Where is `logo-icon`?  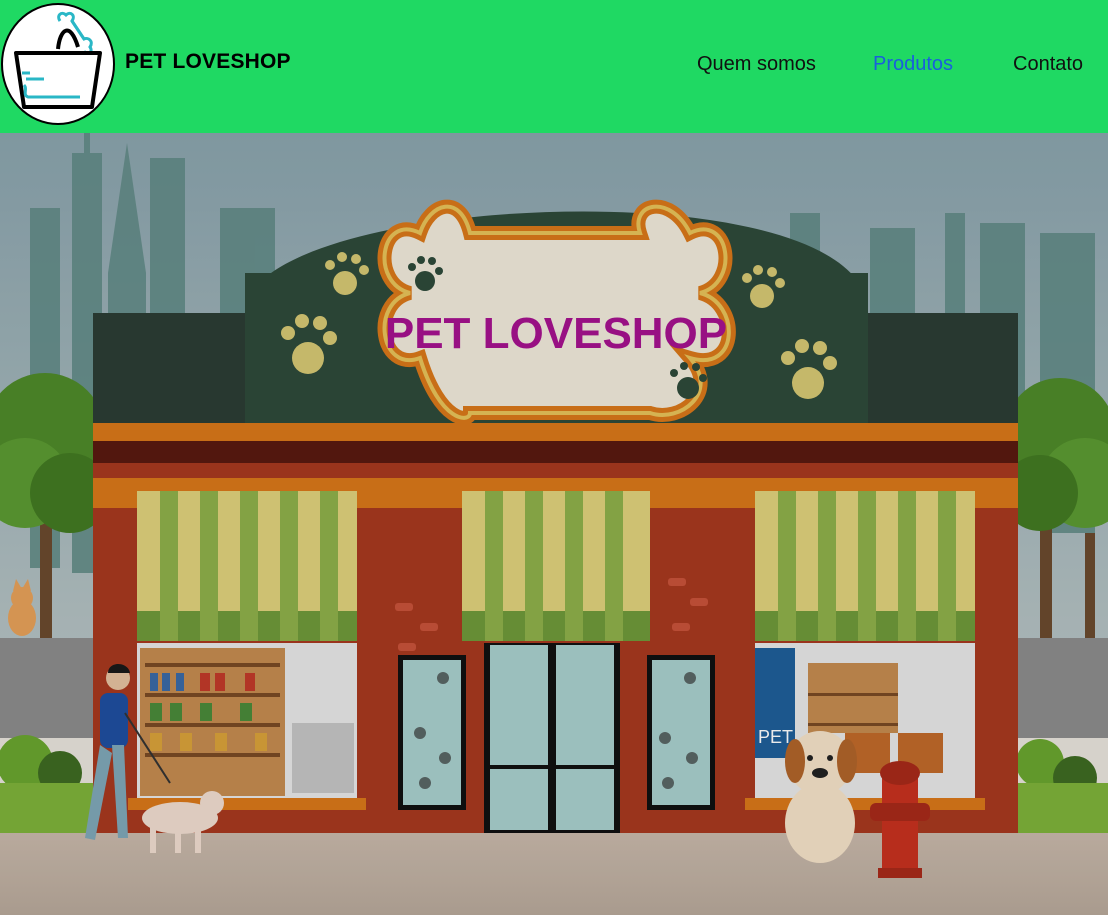 logo-icon is located at coordinates (58, 64).